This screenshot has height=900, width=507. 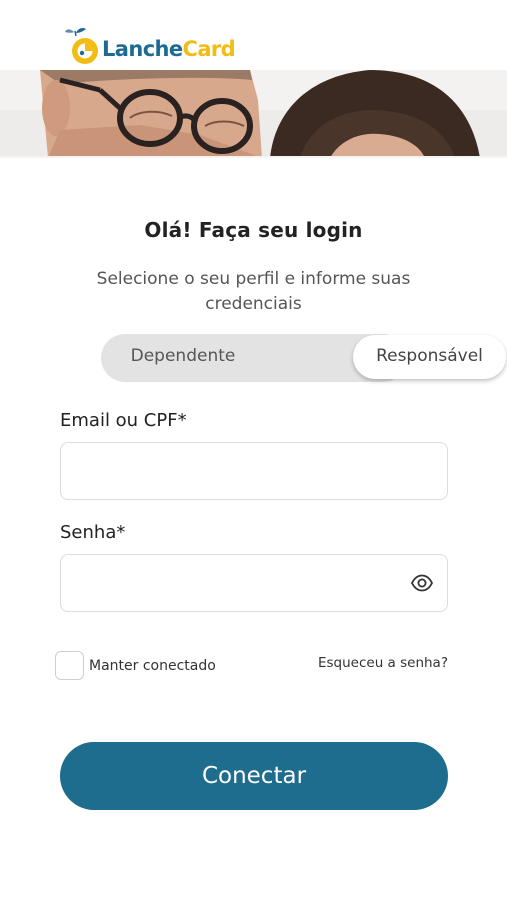 I want to click on keep-connected-label: Manter conectado, so click(x=152, y=666).